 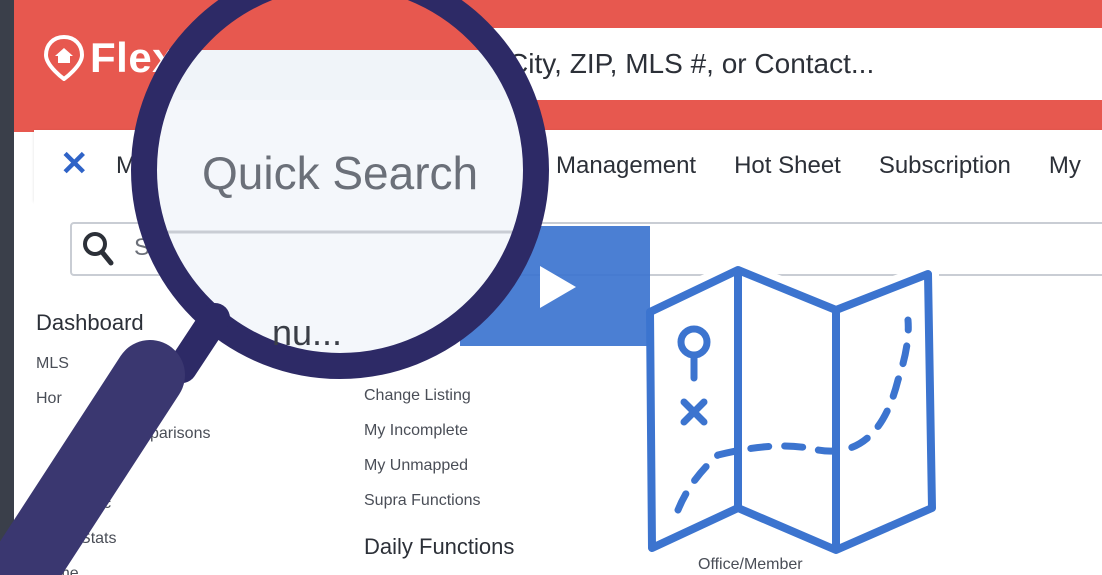 I want to click on window-edge, so click(x=7, y=287).